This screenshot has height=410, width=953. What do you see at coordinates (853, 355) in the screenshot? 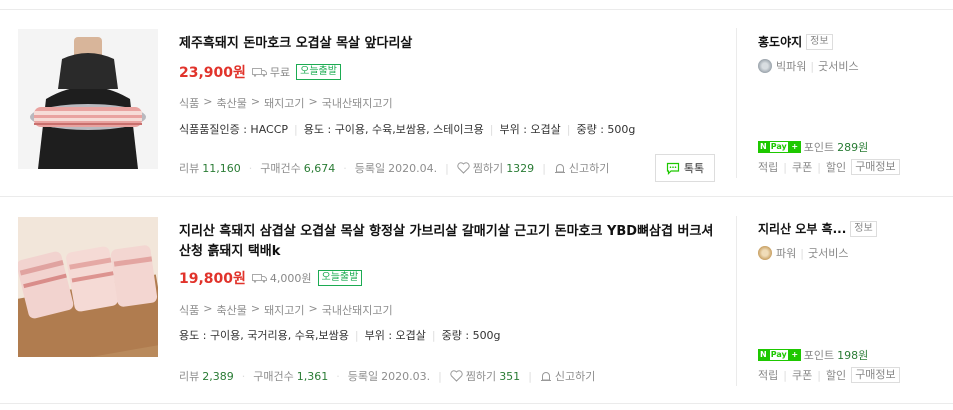
I see `point-value: 198원` at bounding box center [853, 355].